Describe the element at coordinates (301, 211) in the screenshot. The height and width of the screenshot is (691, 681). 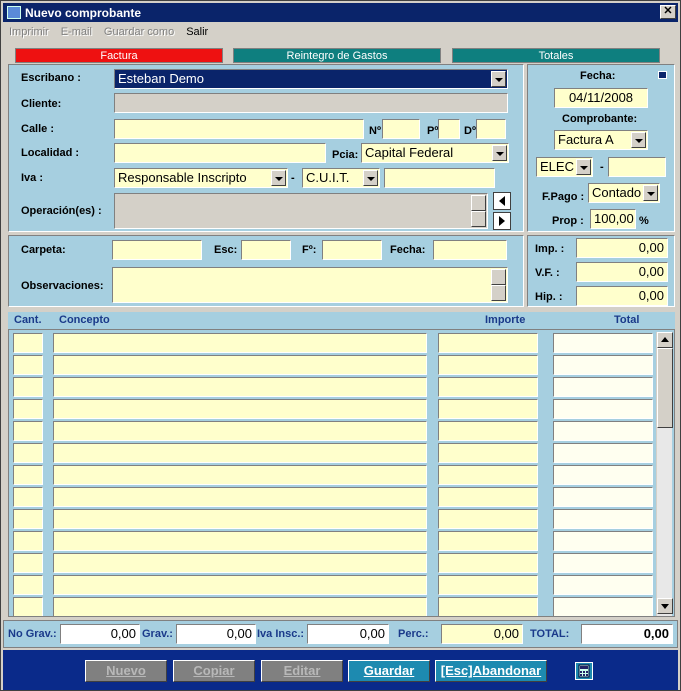
I see `operaciones-list` at that location.